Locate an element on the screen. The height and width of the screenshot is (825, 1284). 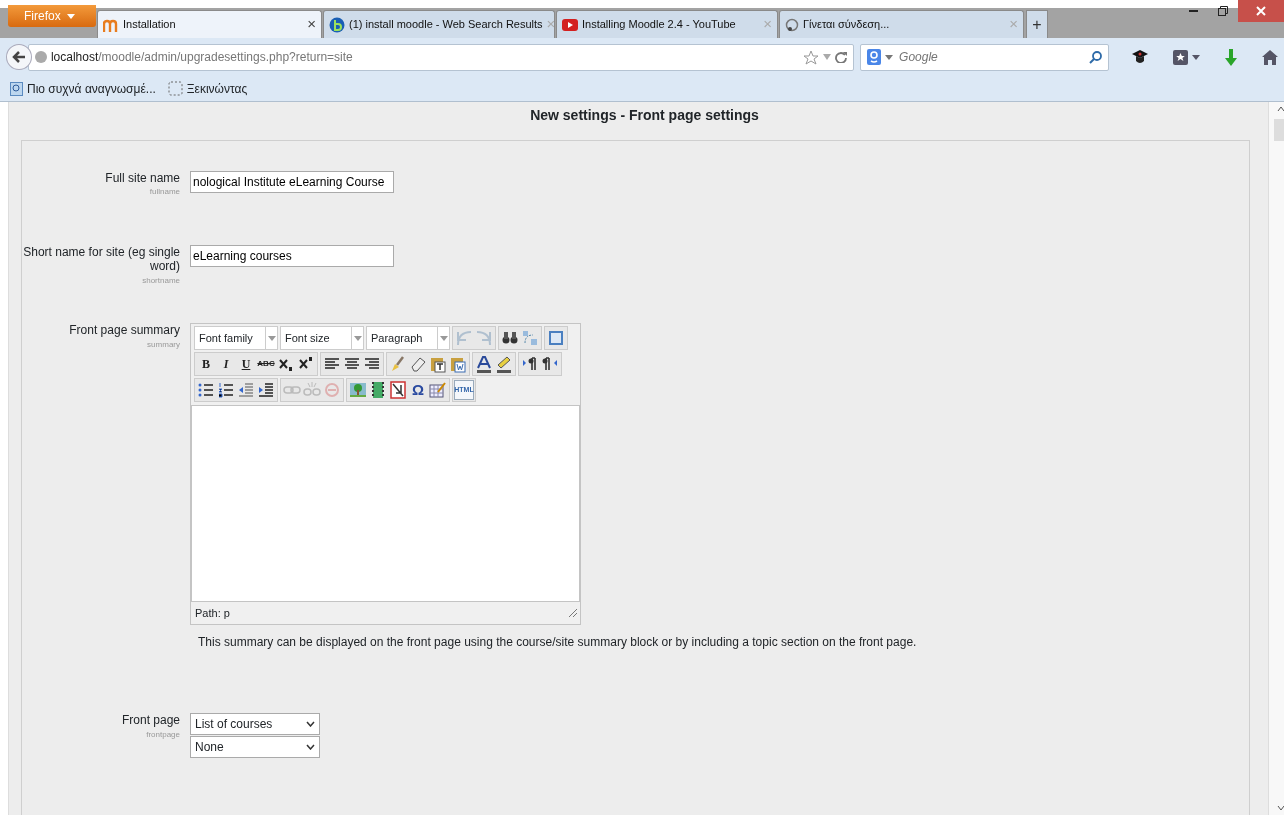
toolbar-dropdown: Paragraph is located at coordinates (408, 338).